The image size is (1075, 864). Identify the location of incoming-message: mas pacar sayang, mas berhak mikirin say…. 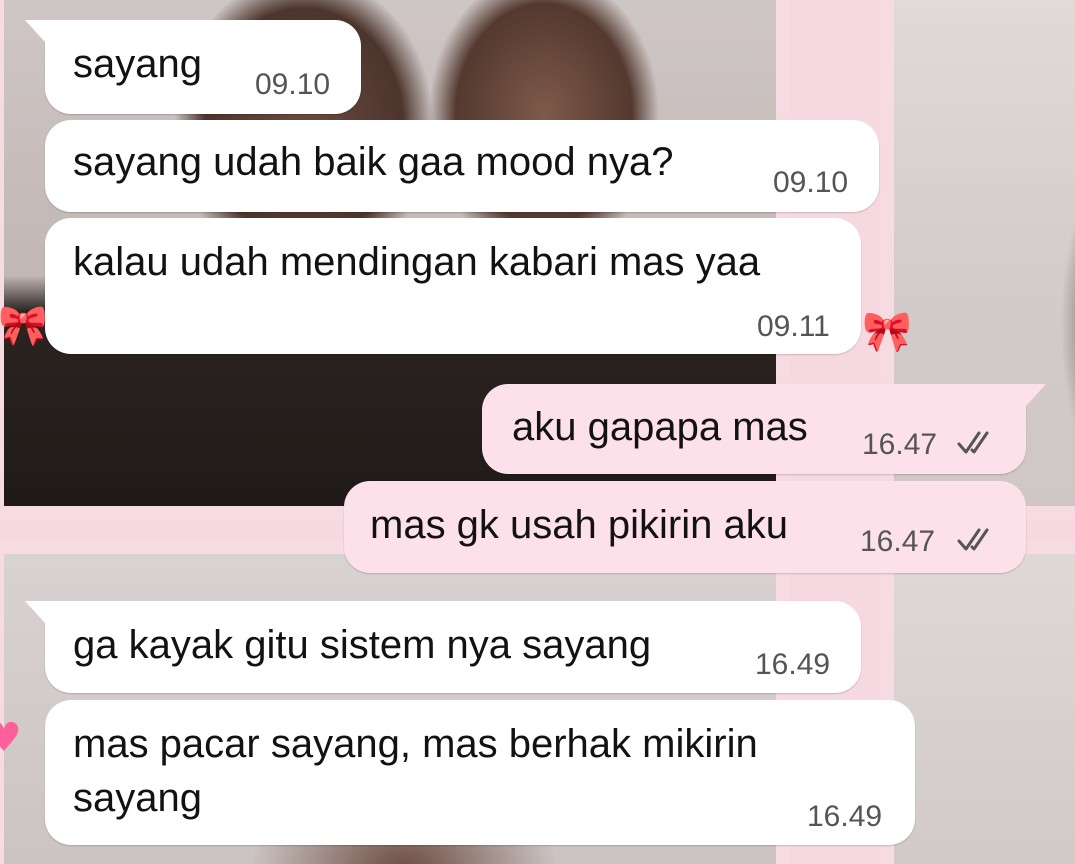
(480, 772).